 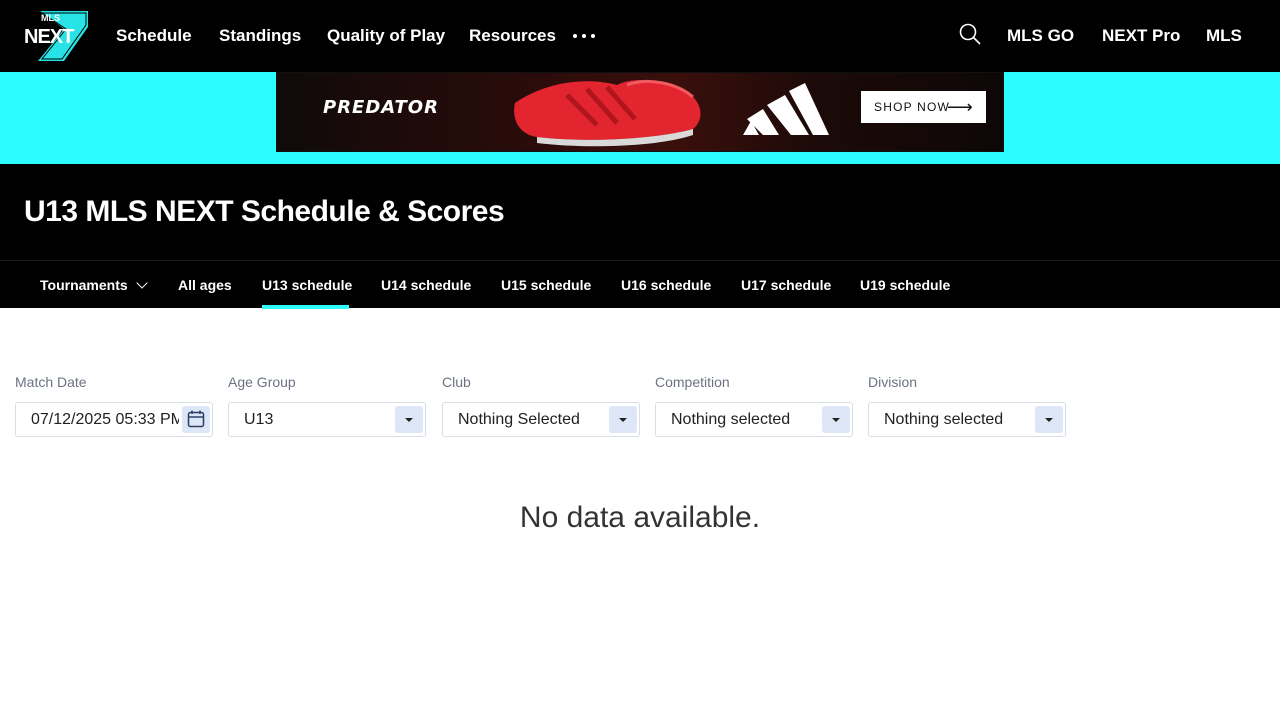 What do you see at coordinates (259, 419) in the screenshot?
I see `age-group-value: U13` at bounding box center [259, 419].